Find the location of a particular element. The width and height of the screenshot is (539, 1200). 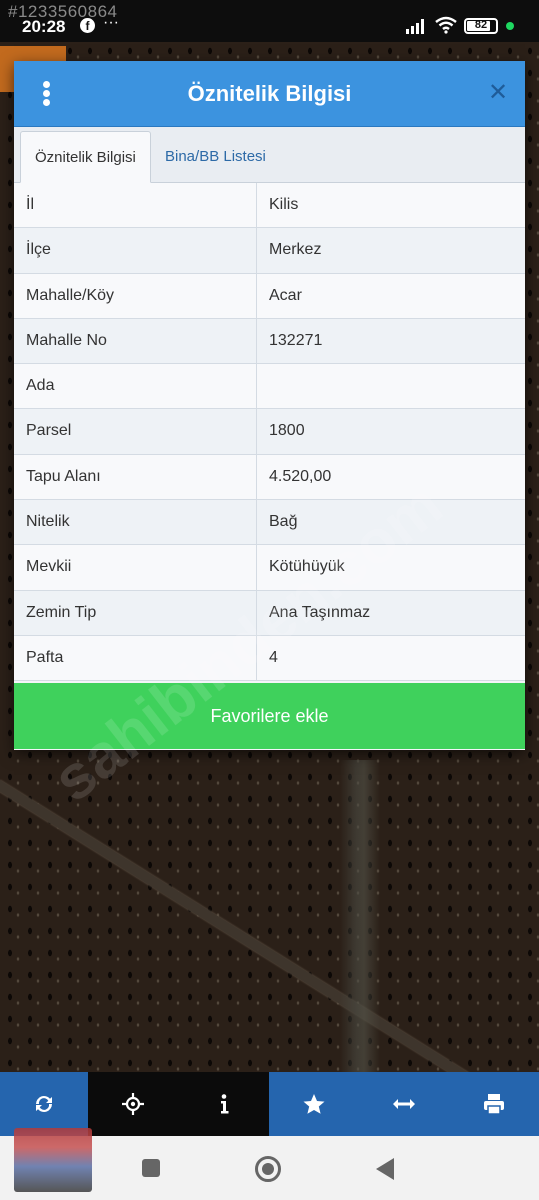

realty-logo-stamp is located at coordinates (53, 1160).